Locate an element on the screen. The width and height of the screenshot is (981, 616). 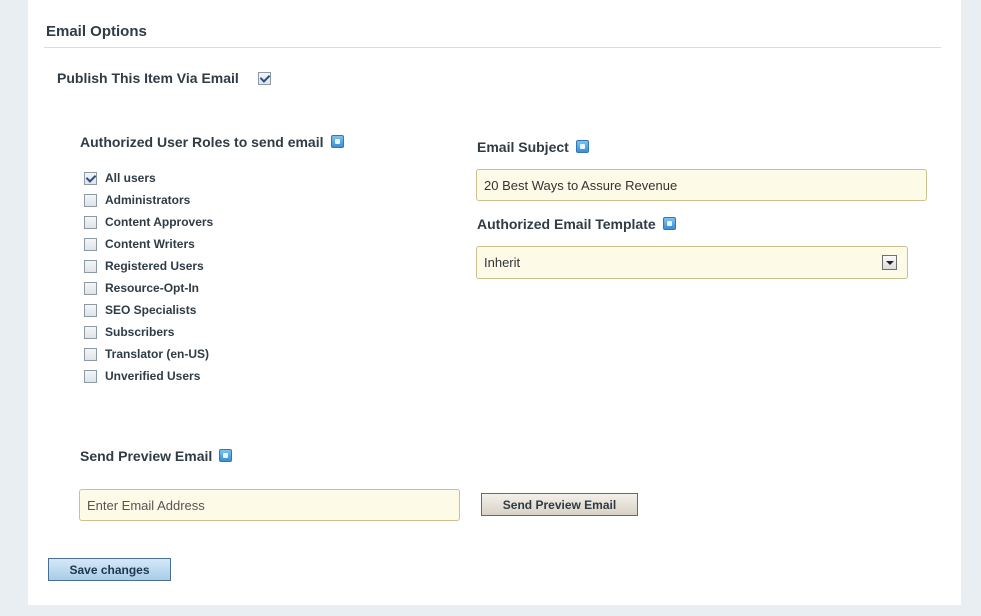
role-checkbox-translator is located at coordinates (90, 354).